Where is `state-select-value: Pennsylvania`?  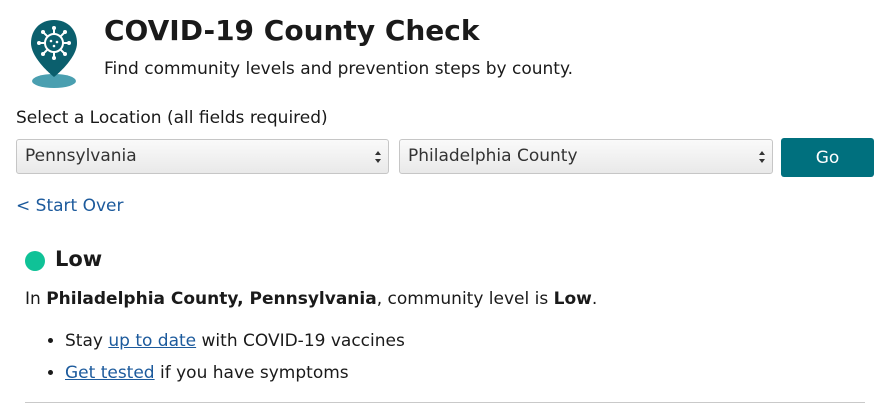
state-select-value: Pennsylvania is located at coordinates (81, 156).